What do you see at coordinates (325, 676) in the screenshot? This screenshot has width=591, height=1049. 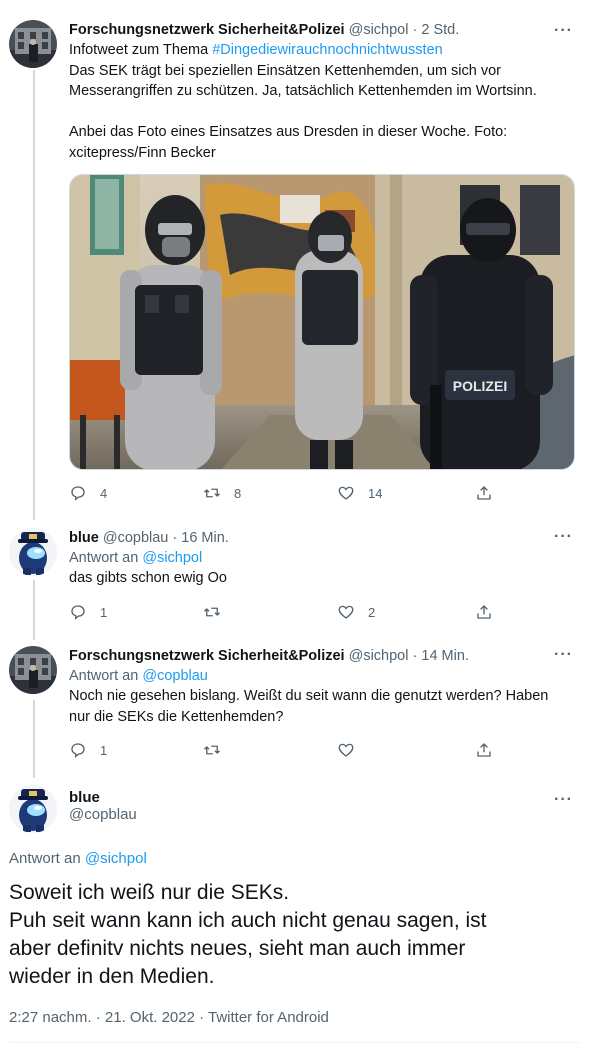 I see `reply-context: Antwort an @copblau` at bounding box center [325, 676].